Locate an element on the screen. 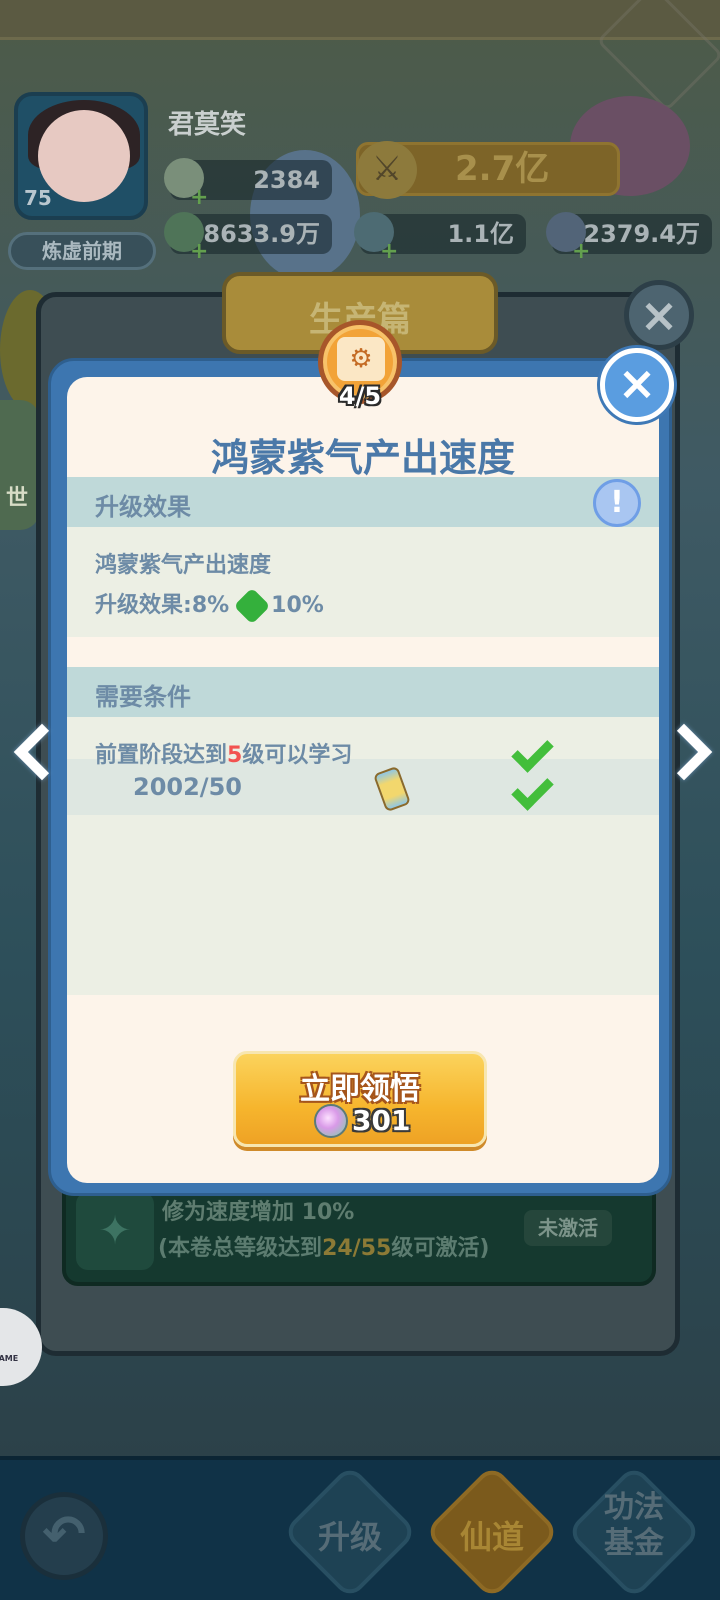 This screenshot has height=1600, width=720. jade-resource: + 8633.9万 is located at coordinates (248, 238).